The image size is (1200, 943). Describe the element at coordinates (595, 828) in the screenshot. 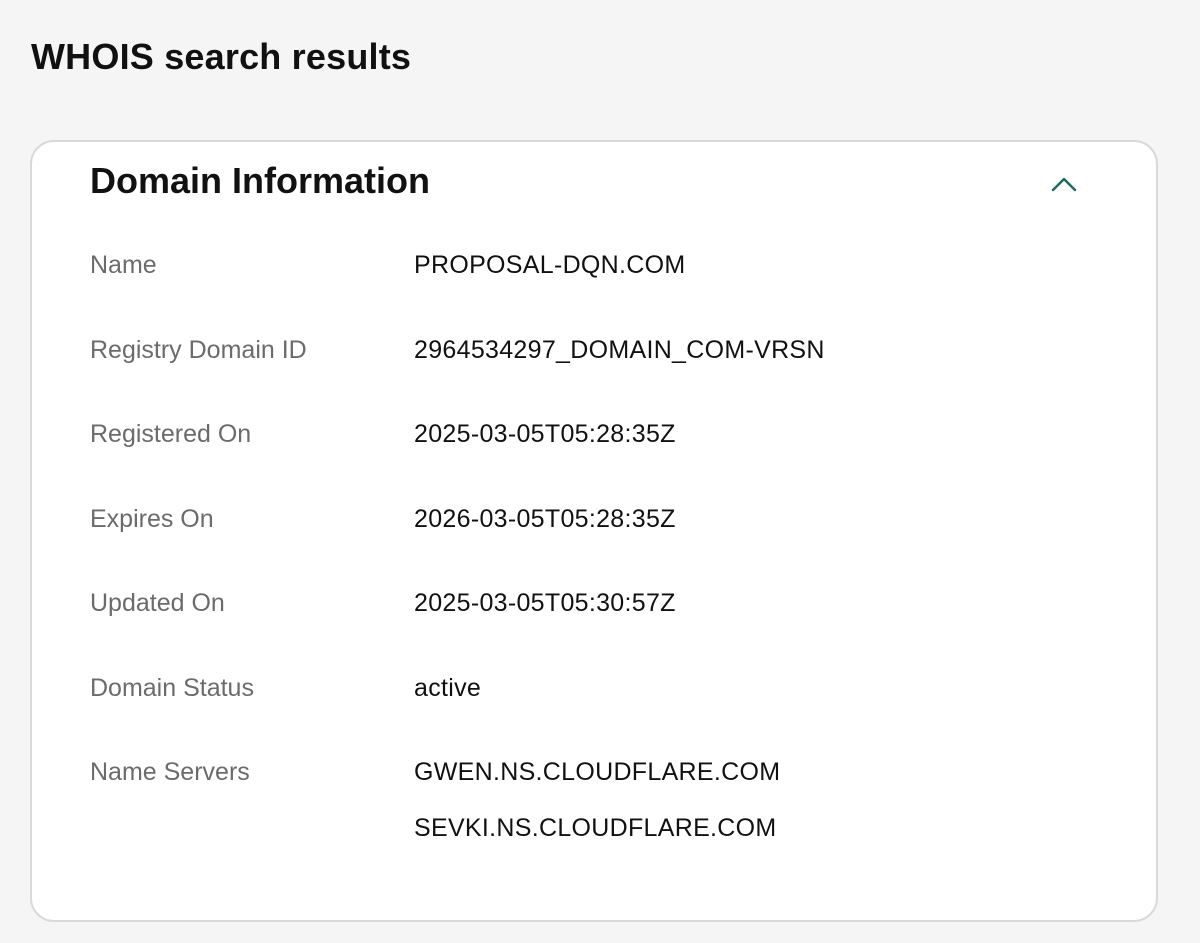

I see `name-server-item: SEVKI.NS.CLOUDFLARE.COM` at that location.